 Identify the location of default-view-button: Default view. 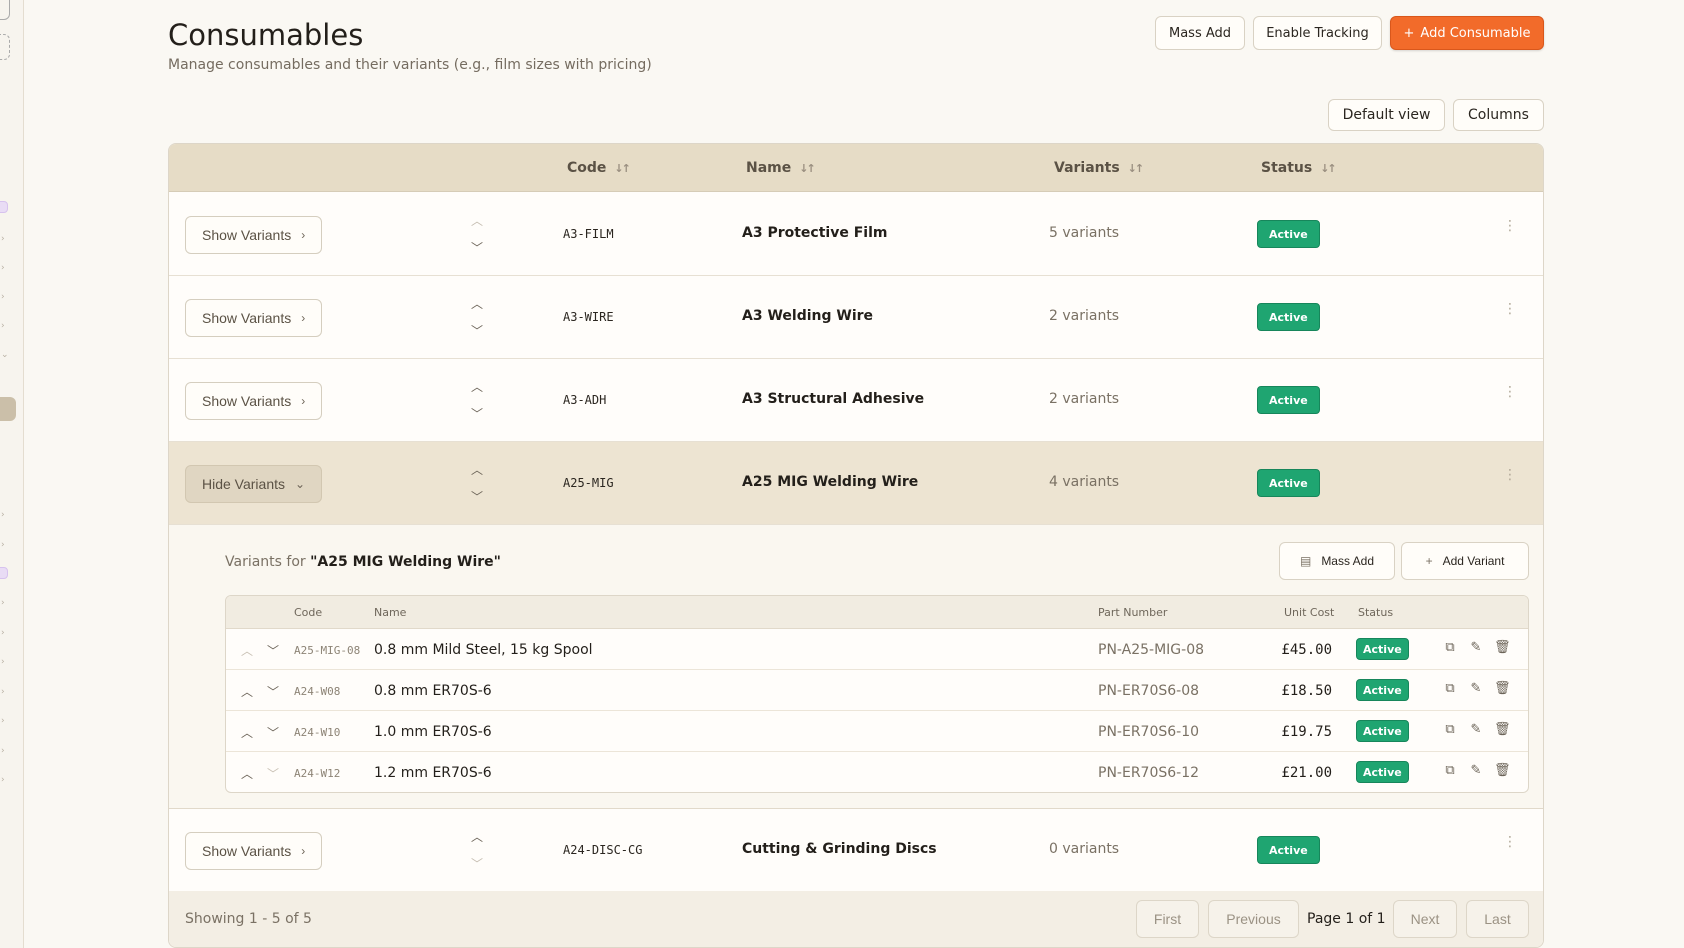
(1386, 115).